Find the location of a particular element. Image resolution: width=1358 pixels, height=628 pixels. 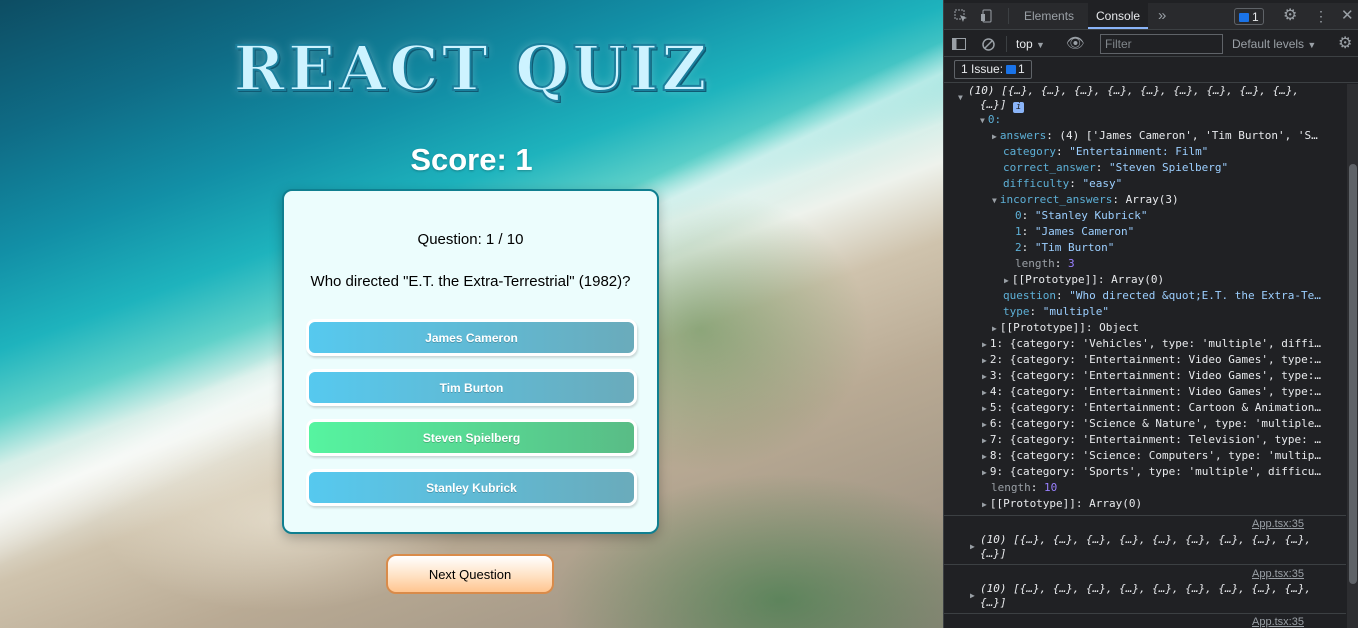

tree-value: : Array(3) is located at coordinates (1145, 199).